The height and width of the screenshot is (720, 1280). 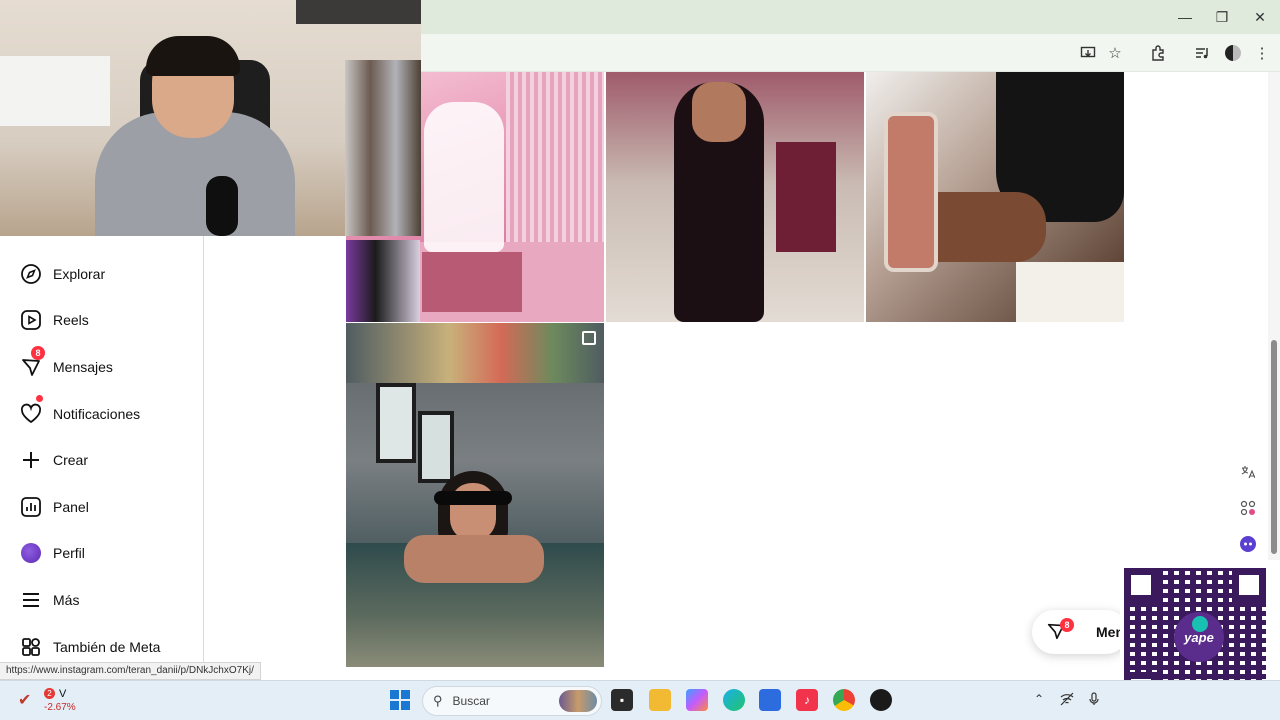 What do you see at coordinates (1094, 700) in the screenshot?
I see `microphone-icon` at bounding box center [1094, 700].